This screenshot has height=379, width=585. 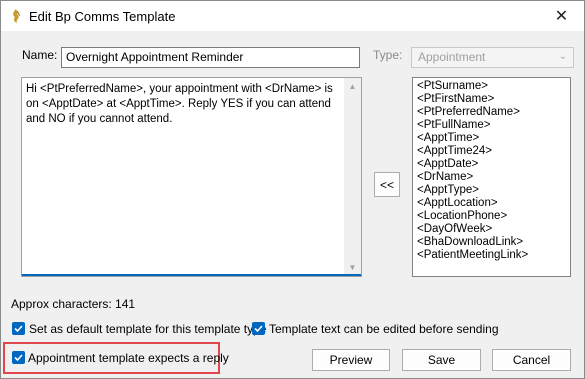 What do you see at coordinates (491, 229) in the screenshot?
I see `list-item: <DayOfWeek>` at bounding box center [491, 229].